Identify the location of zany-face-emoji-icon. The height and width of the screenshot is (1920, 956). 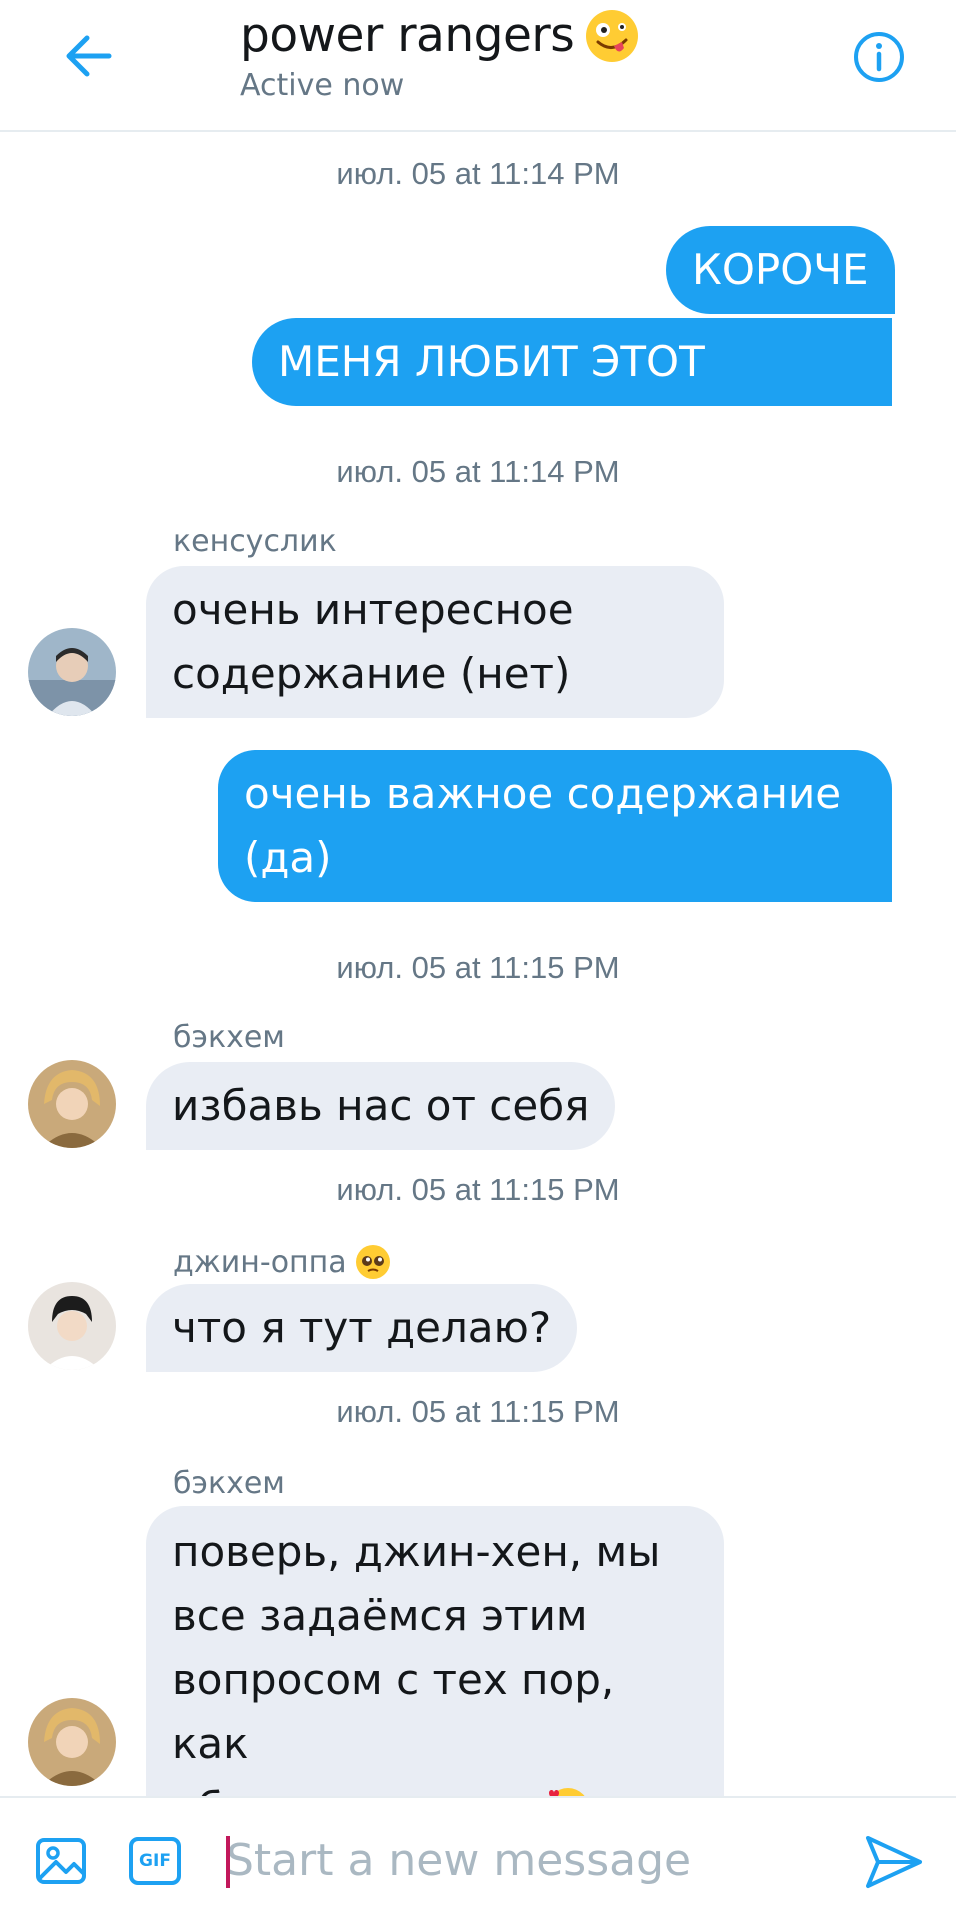
(612, 36).